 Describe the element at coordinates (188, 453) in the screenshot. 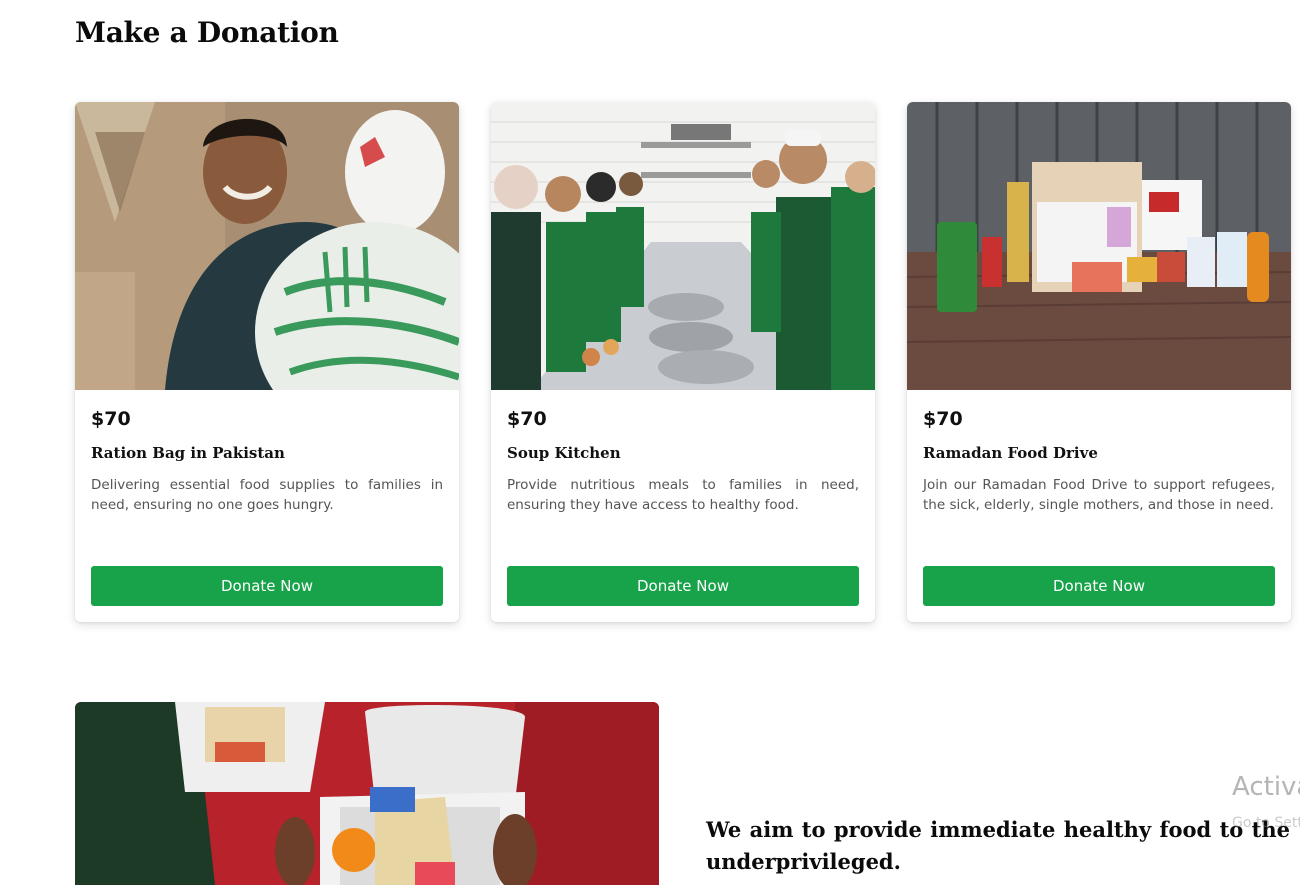

I see `card-title: Ration Bag in Pakistan` at that location.